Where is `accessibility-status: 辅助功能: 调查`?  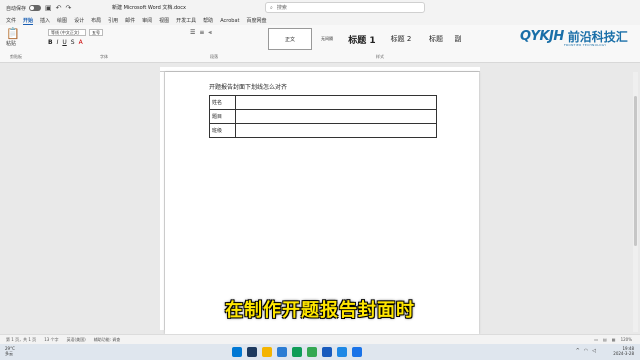
accessibility-status: 辅助功能: 调查 is located at coordinates (107, 340).